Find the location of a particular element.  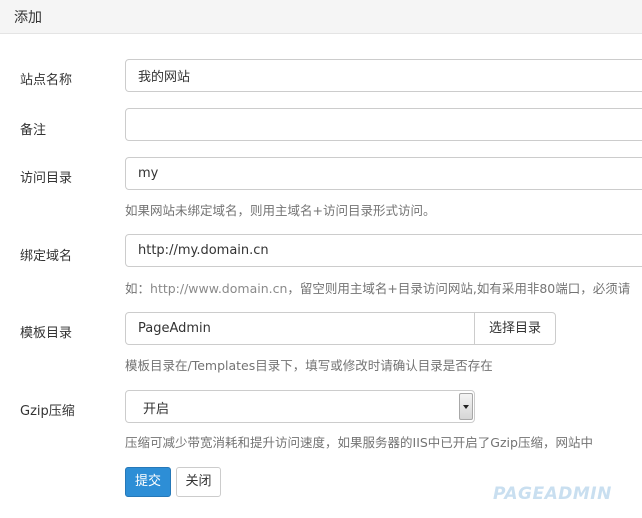

access-dir-help: 如果网站未绑定域名，则用主域名+访问目录形式访问。 is located at coordinates (280, 210).